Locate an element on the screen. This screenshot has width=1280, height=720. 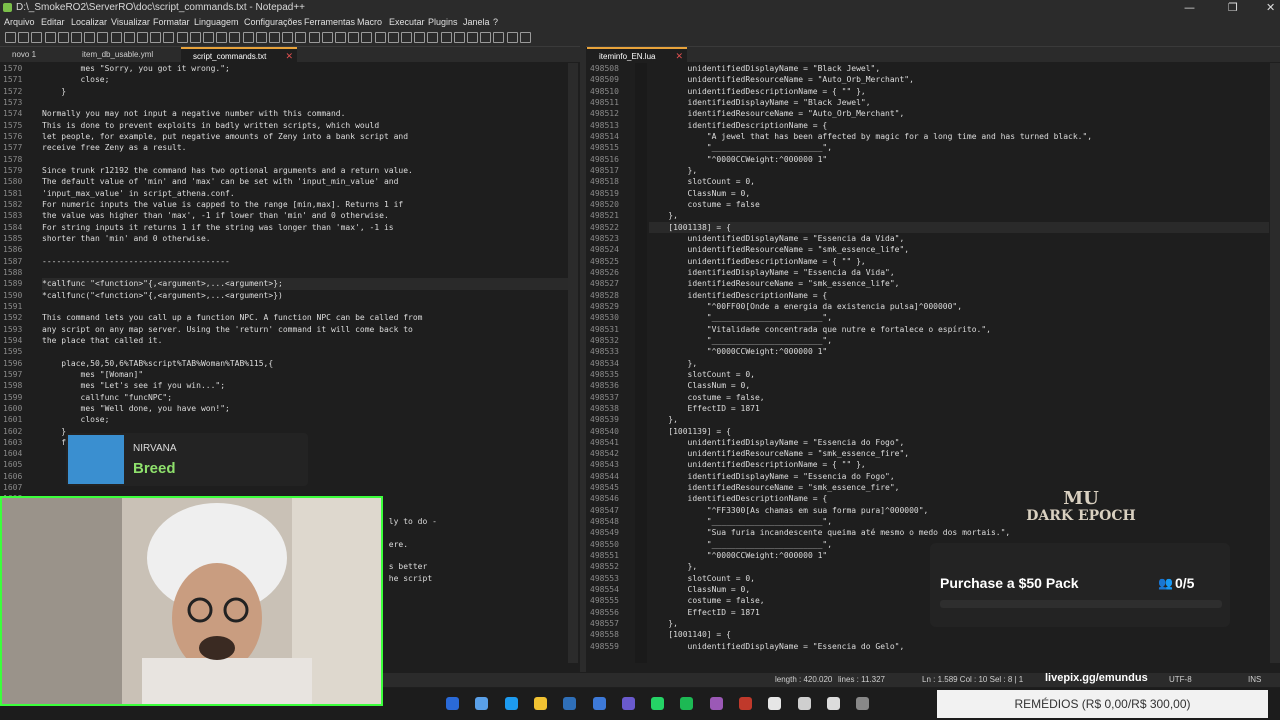
code-line: ClassNum = 0, is located at coordinates (700, 193).